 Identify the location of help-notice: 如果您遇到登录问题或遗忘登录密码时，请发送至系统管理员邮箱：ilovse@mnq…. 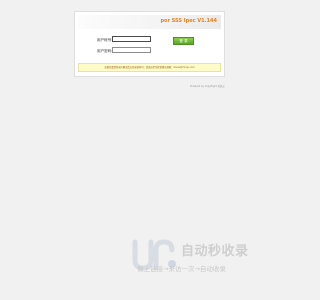
(149, 67).